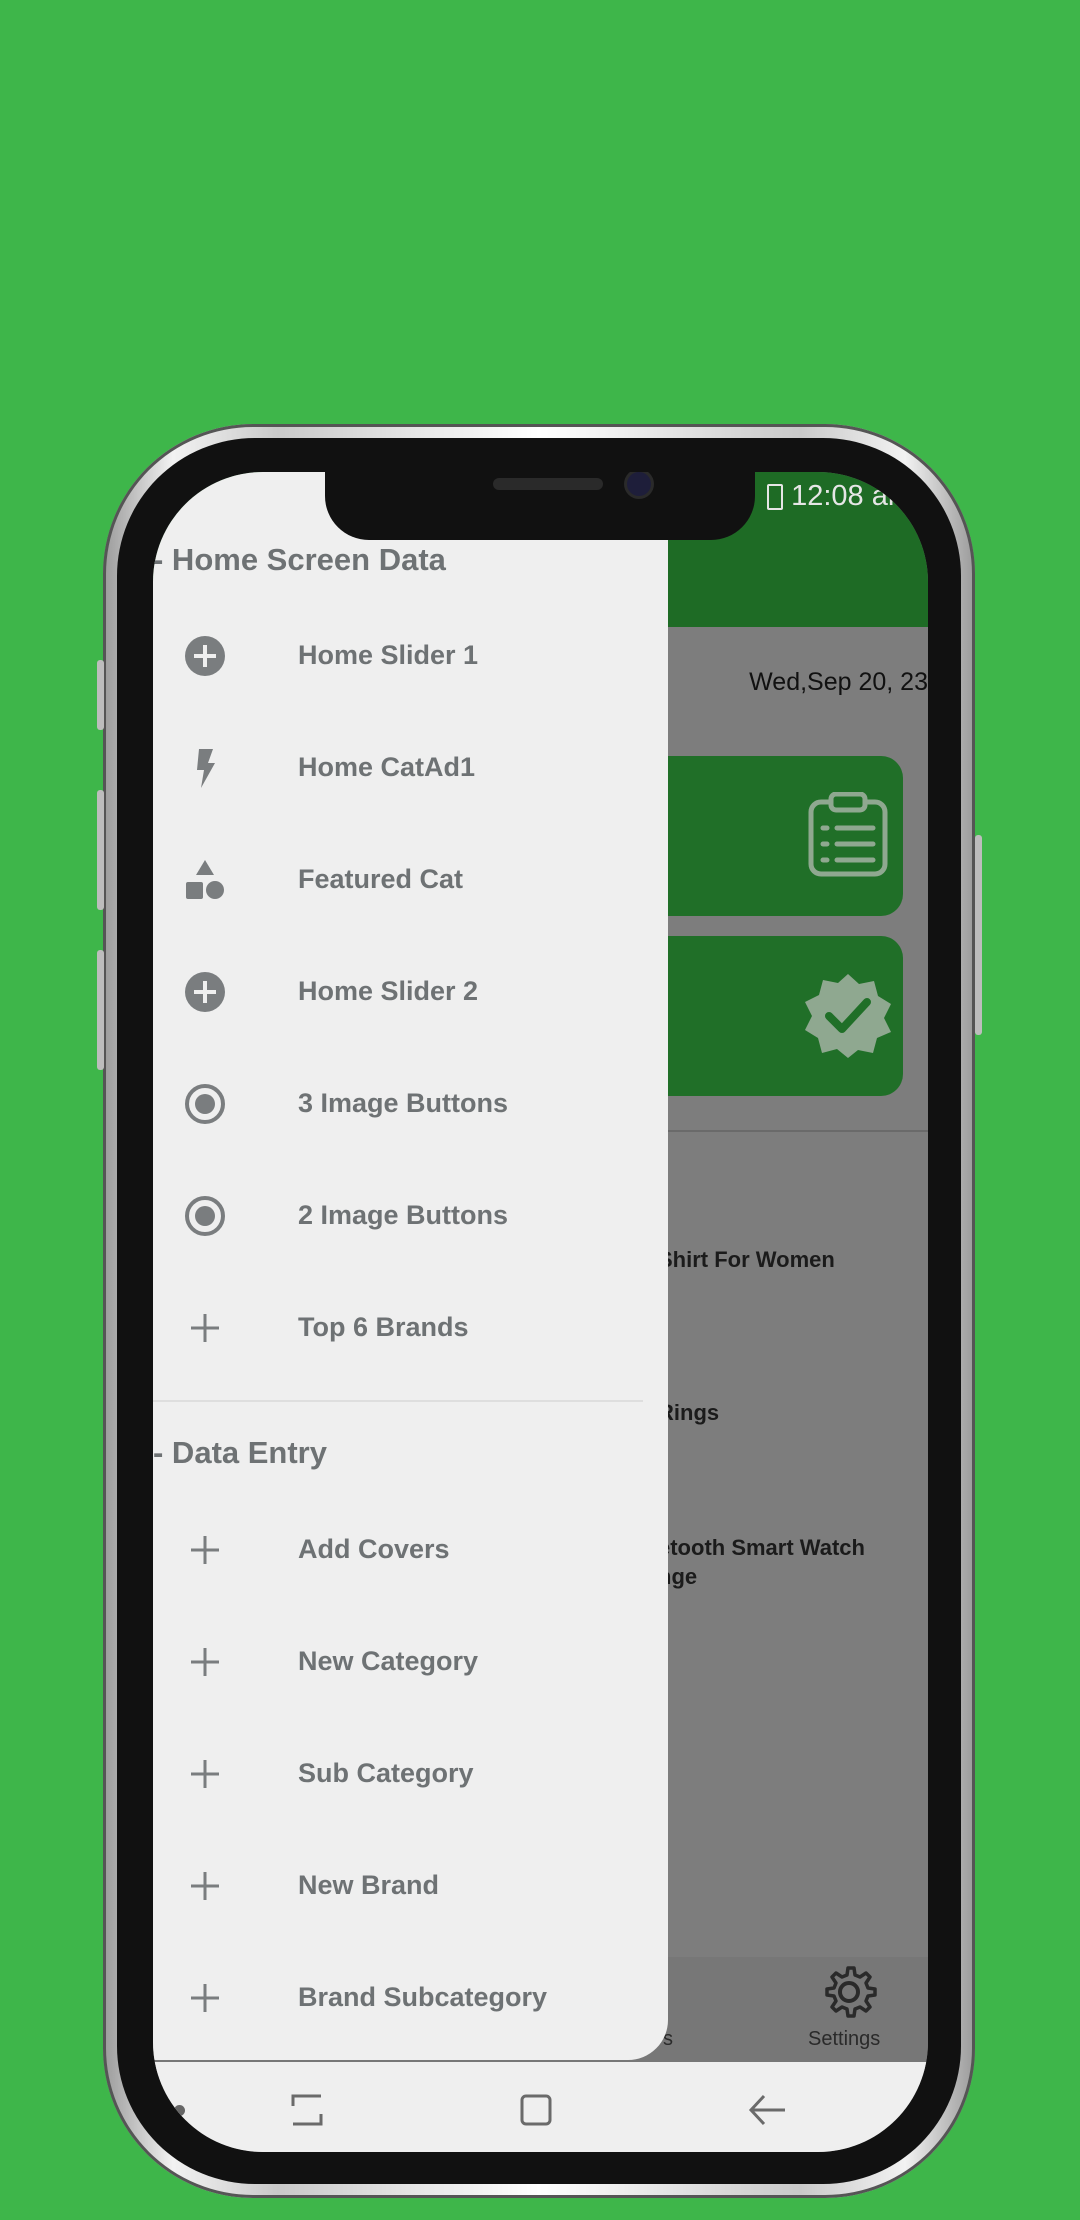 Image resolution: width=1080 pixels, height=2220 pixels. Describe the element at coordinates (374, 1549) in the screenshot. I see `drawer-item-label: Add Covers` at that location.